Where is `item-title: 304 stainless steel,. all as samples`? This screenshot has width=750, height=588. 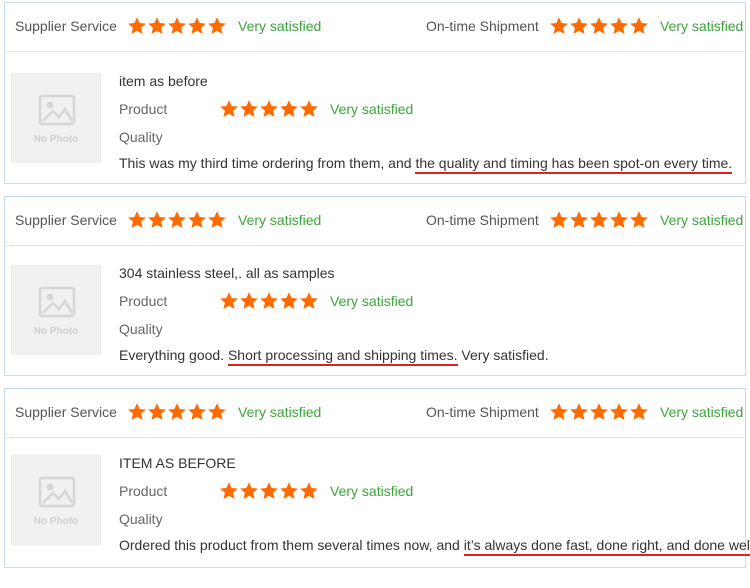
item-title: 304 stainless steel,. all as samples is located at coordinates (227, 273).